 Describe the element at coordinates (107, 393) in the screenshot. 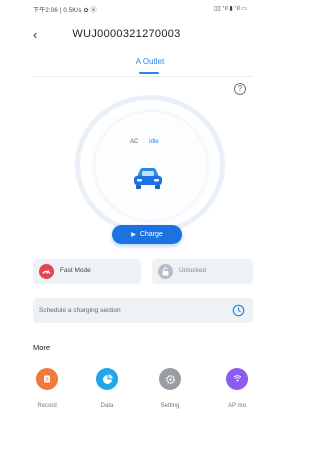

I see `data-button: Data` at that location.